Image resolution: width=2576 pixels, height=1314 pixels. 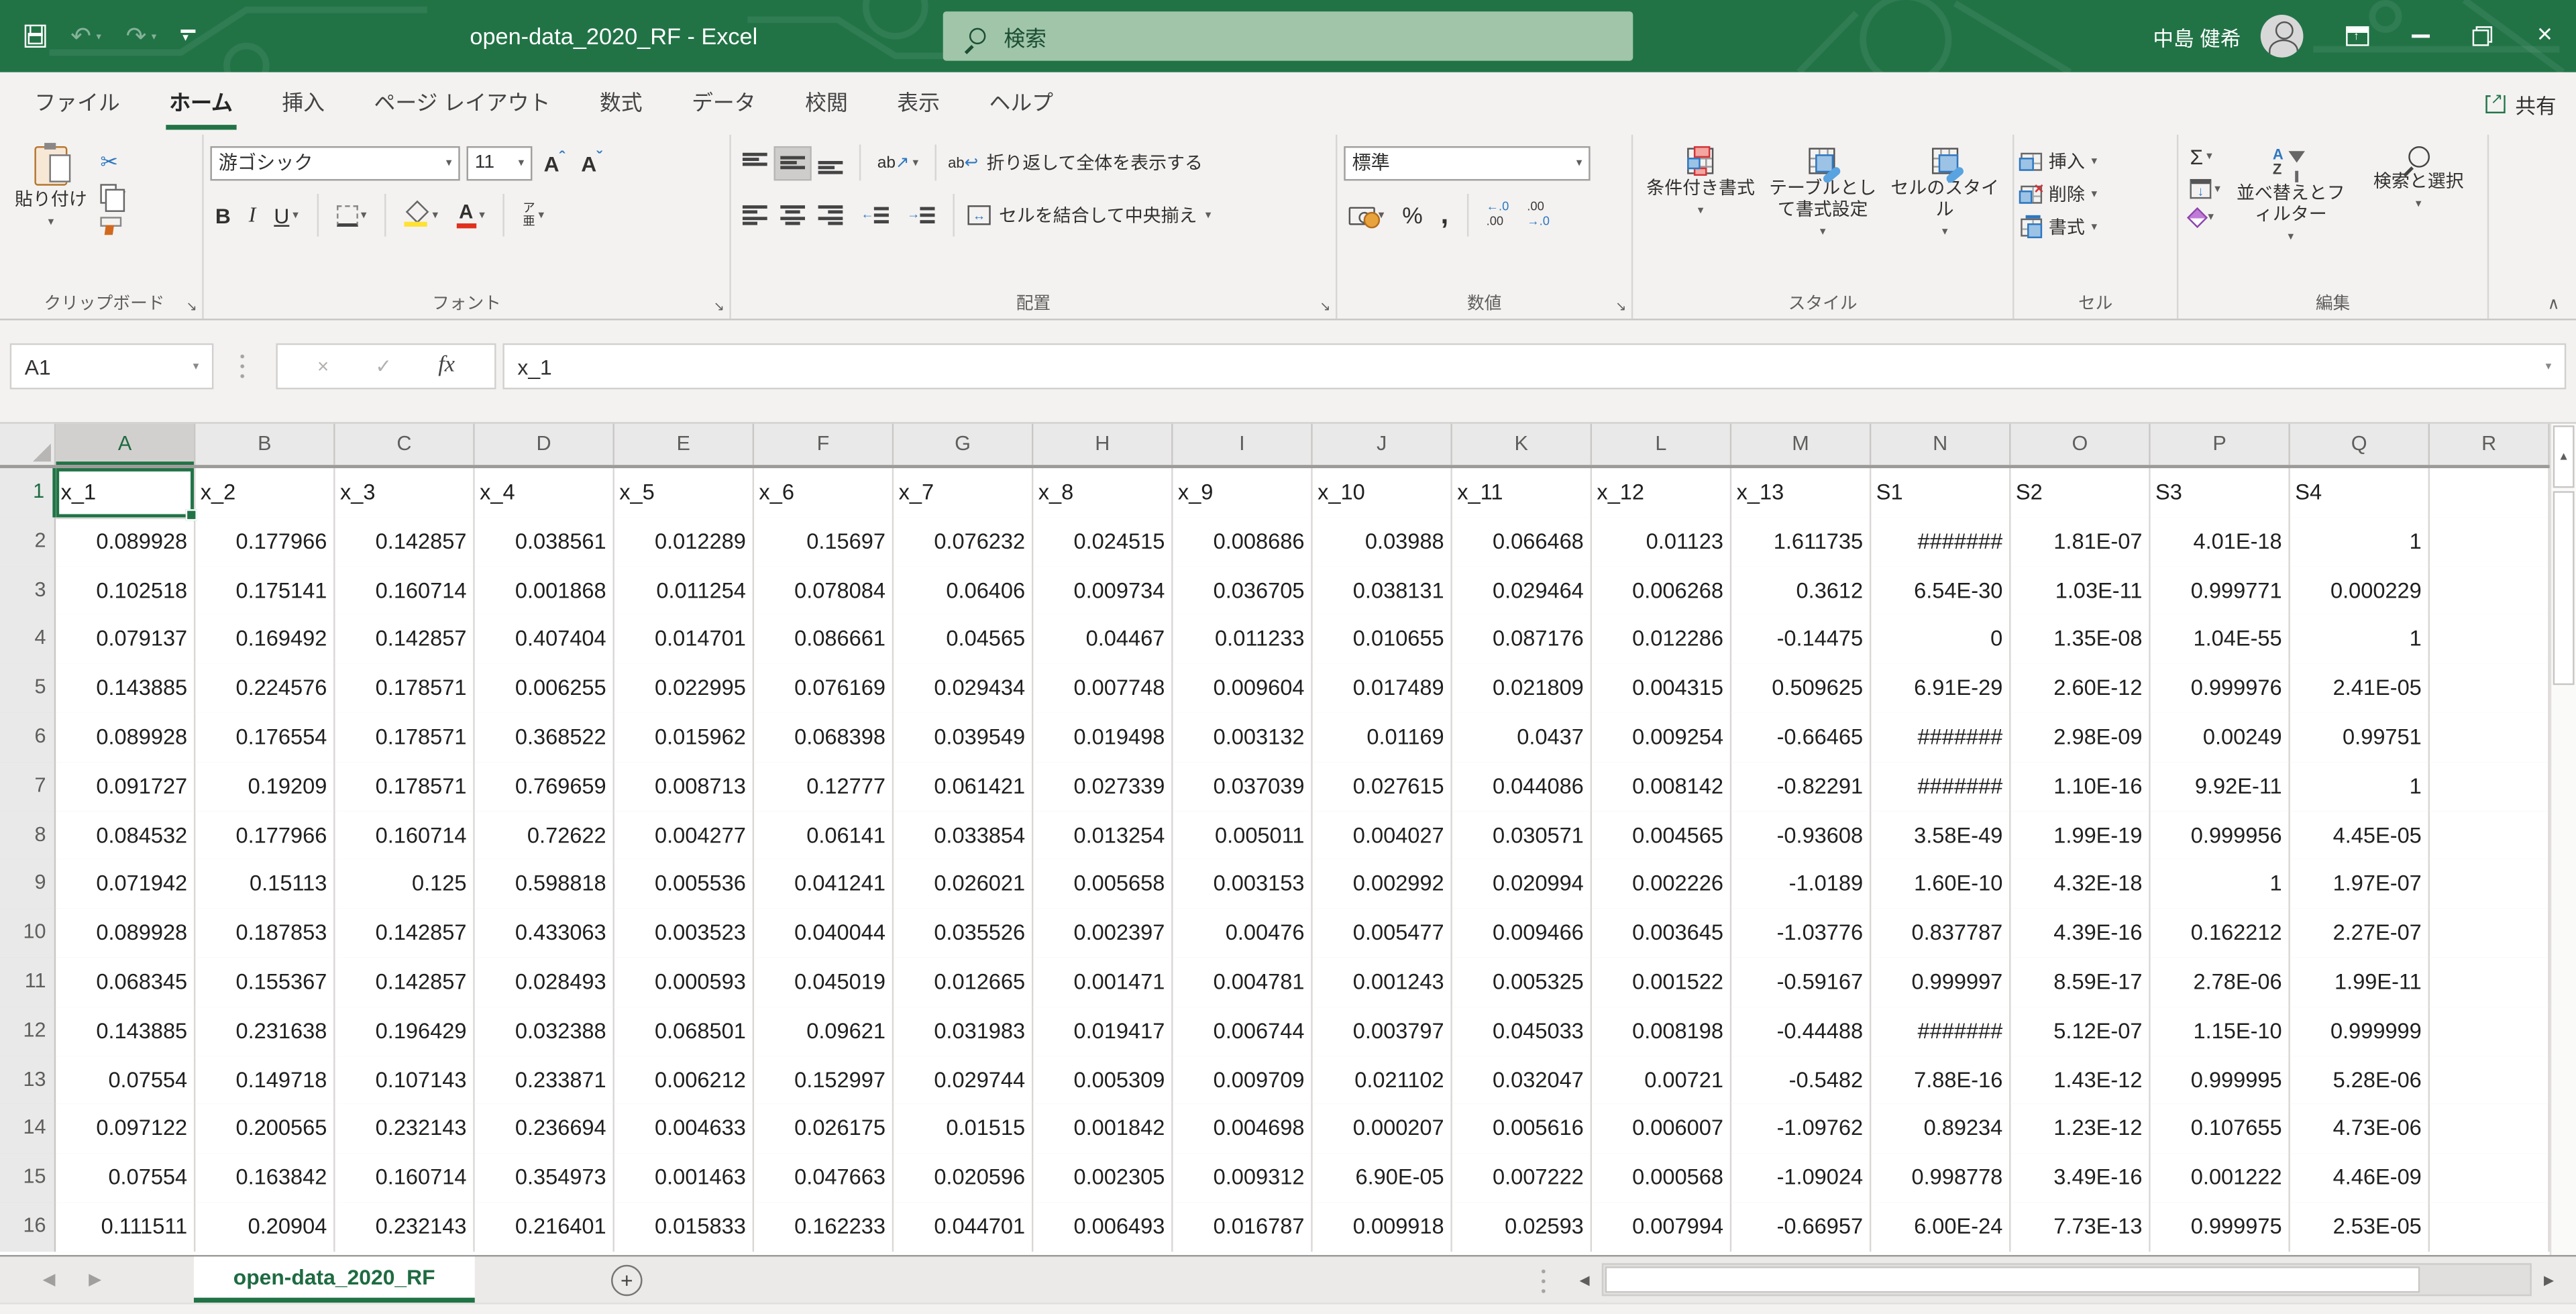 I want to click on cell-L5: 0.004315, so click(x=1662, y=689).